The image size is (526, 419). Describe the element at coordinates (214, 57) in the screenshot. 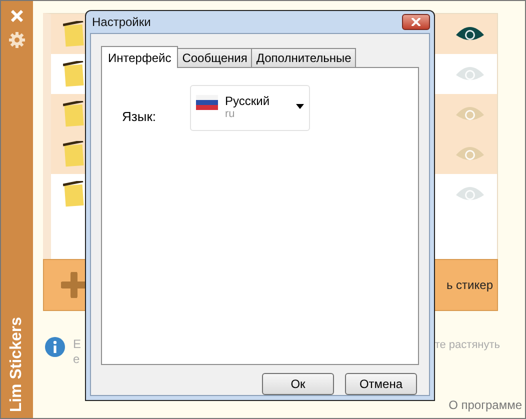

I see `tab: Сообщения` at that location.